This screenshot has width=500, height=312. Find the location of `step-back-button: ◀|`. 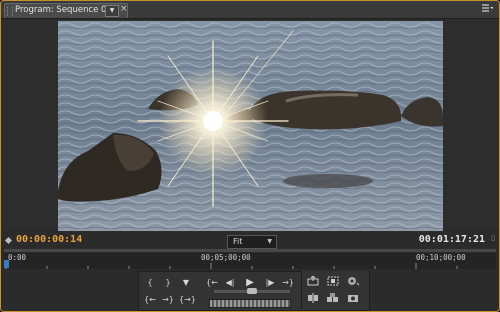

step-back-button: ◀| is located at coordinates (230, 283).